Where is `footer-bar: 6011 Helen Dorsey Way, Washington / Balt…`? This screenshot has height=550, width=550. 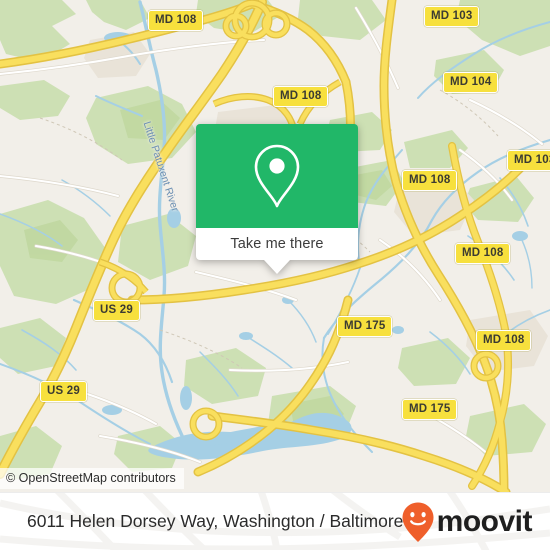
footer-bar: 6011 Helen Dorsey Way, Washington / Balt… is located at coordinates (275, 521).